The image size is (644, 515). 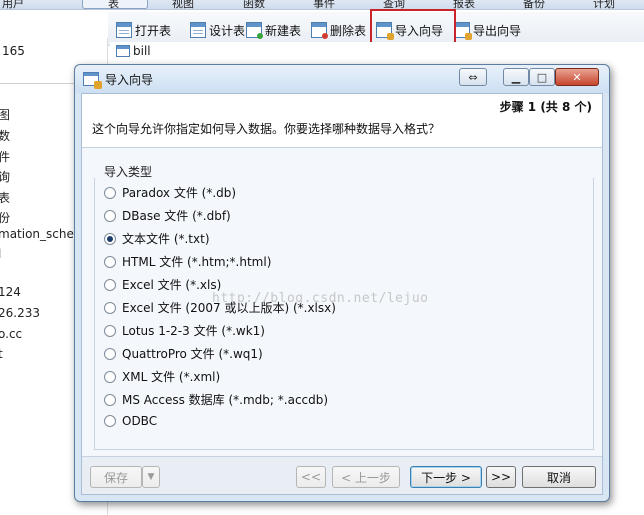 What do you see at coordinates (319, 30) in the screenshot?
I see `delete-table-icon` at bounding box center [319, 30].